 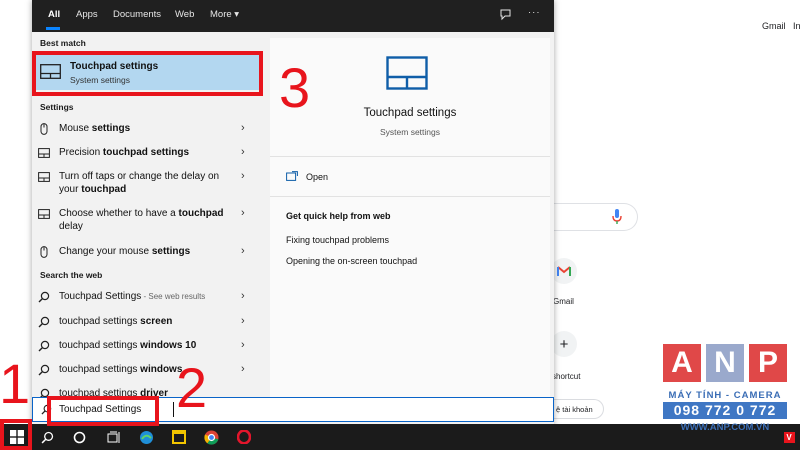 What do you see at coordinates (796, 26) in the screenshot?
I see `images-link: In` at bounding box center [796, 26].